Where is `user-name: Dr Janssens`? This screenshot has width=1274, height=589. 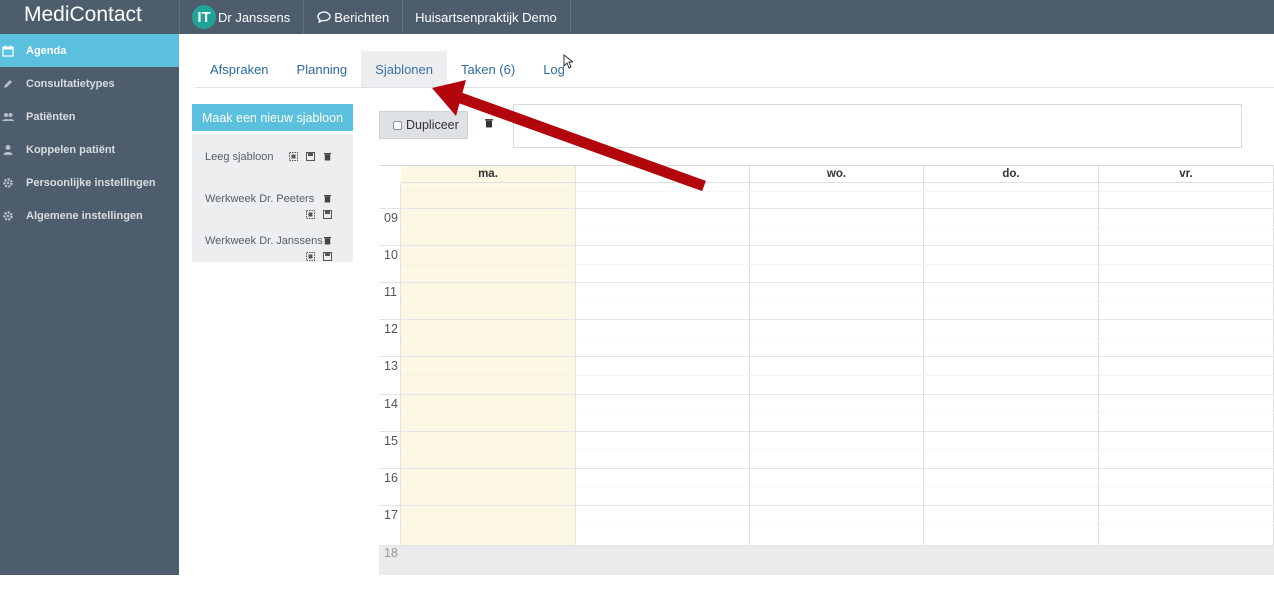 user-name: Dr Janssens is located at coordinates (254, 17).